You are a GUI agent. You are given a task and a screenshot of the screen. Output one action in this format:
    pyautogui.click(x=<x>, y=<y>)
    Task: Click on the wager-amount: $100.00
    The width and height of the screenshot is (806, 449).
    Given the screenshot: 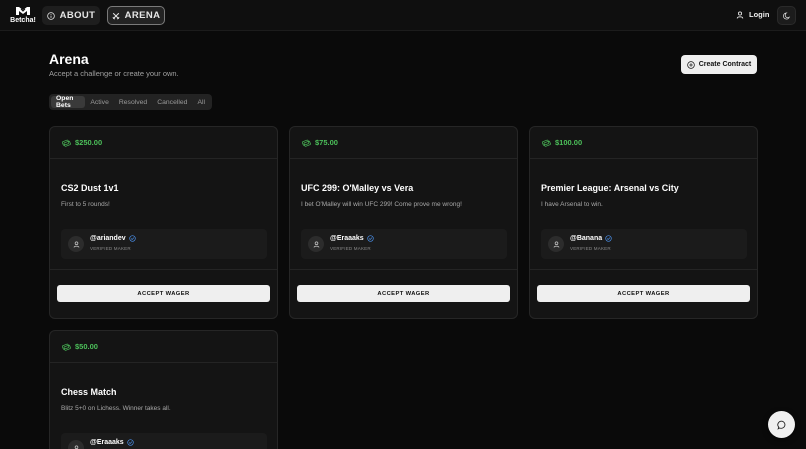 What is the action you would take?
    pyautogui.click(x=569, y=142)
    